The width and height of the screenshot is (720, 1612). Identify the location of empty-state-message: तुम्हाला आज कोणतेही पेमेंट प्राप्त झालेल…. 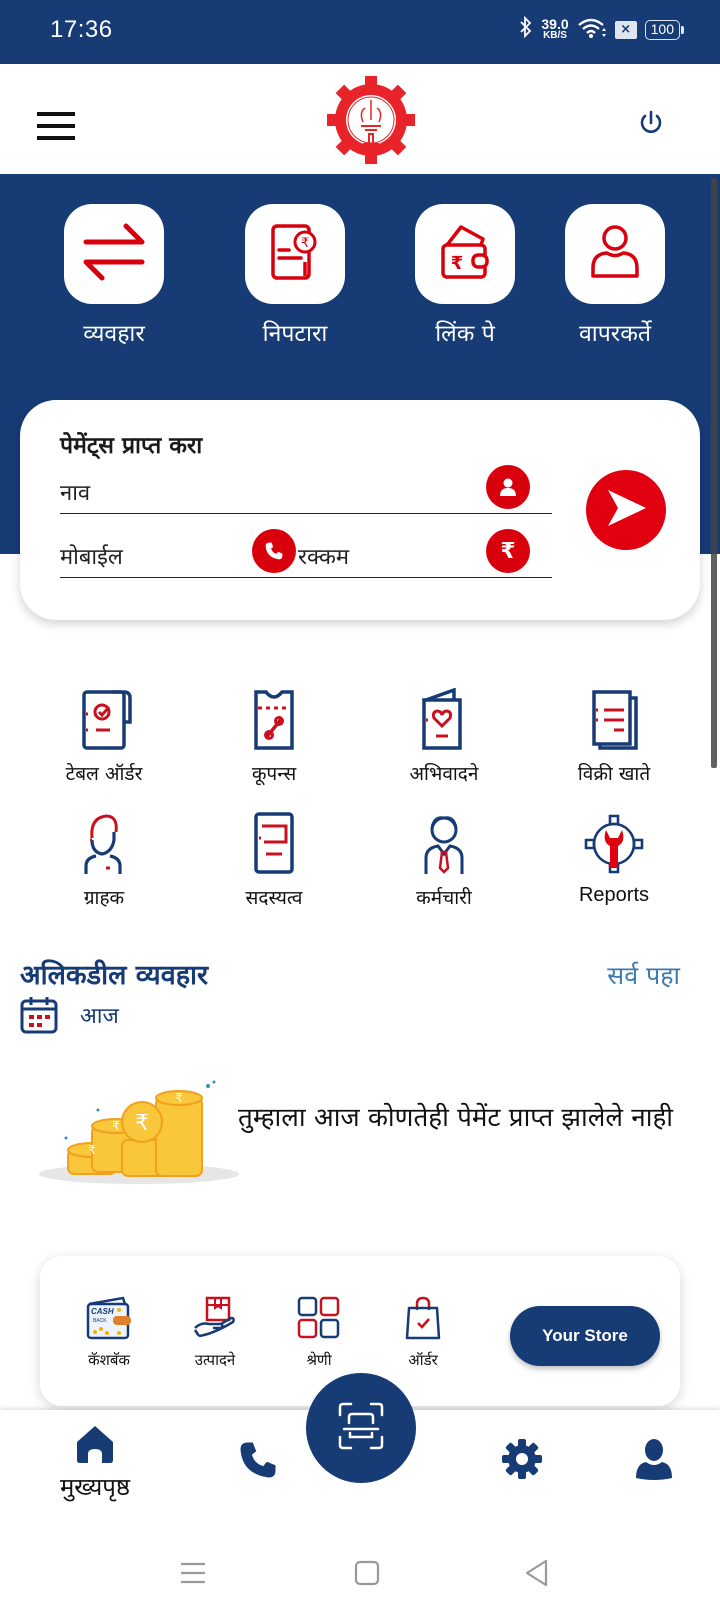
(456, 1118).